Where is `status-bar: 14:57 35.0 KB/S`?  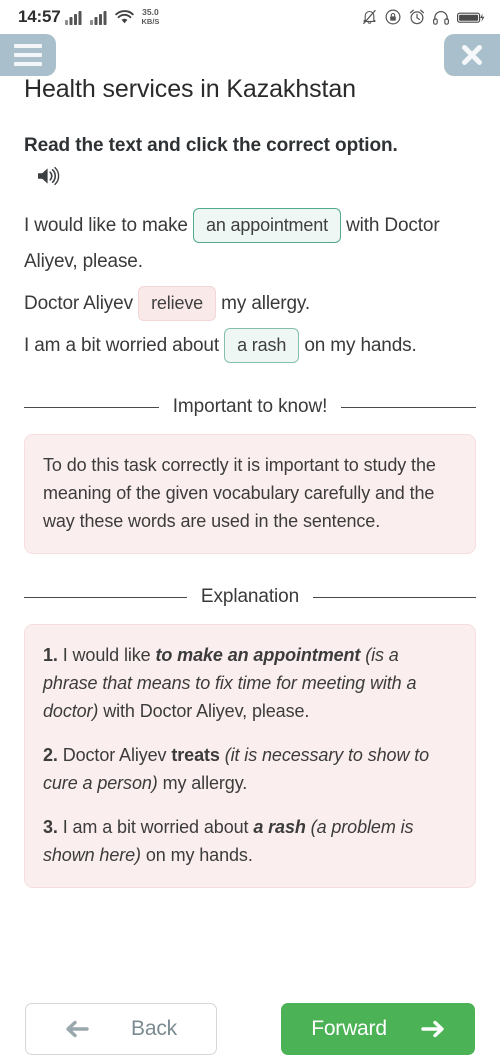 status-bar: 14:57 35.0 KB/S is located at coordinates (250, 17).